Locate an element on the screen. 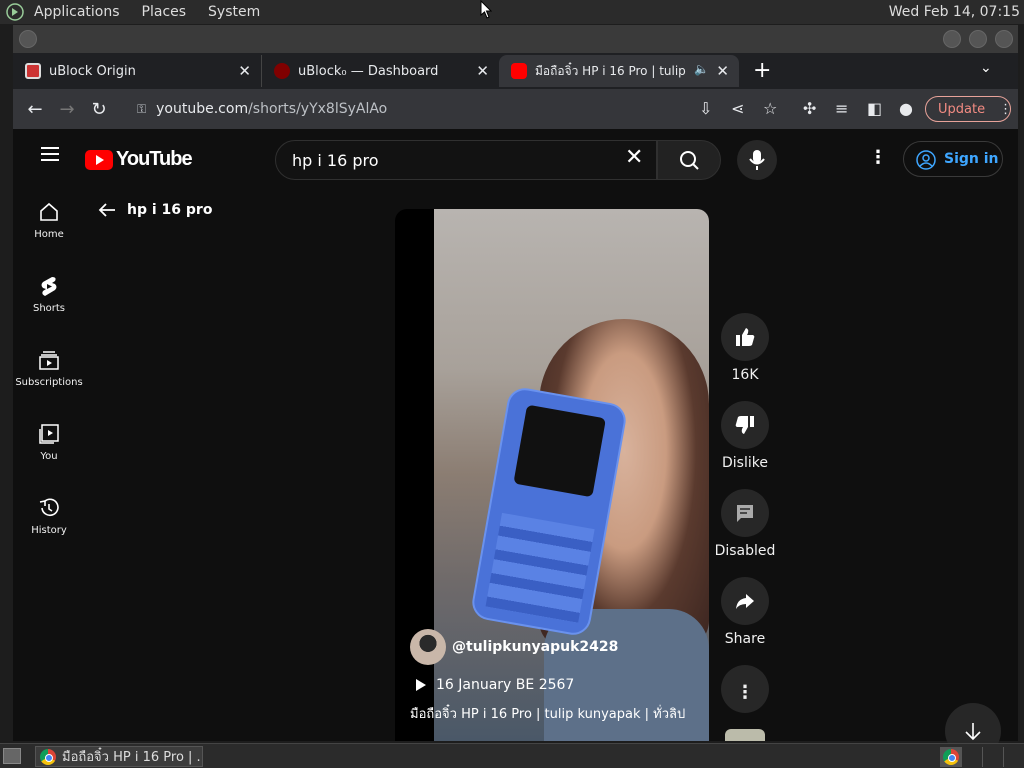 This screenshot has height=768, width=1024. share-button: Share is located at coordinates (745, 621).